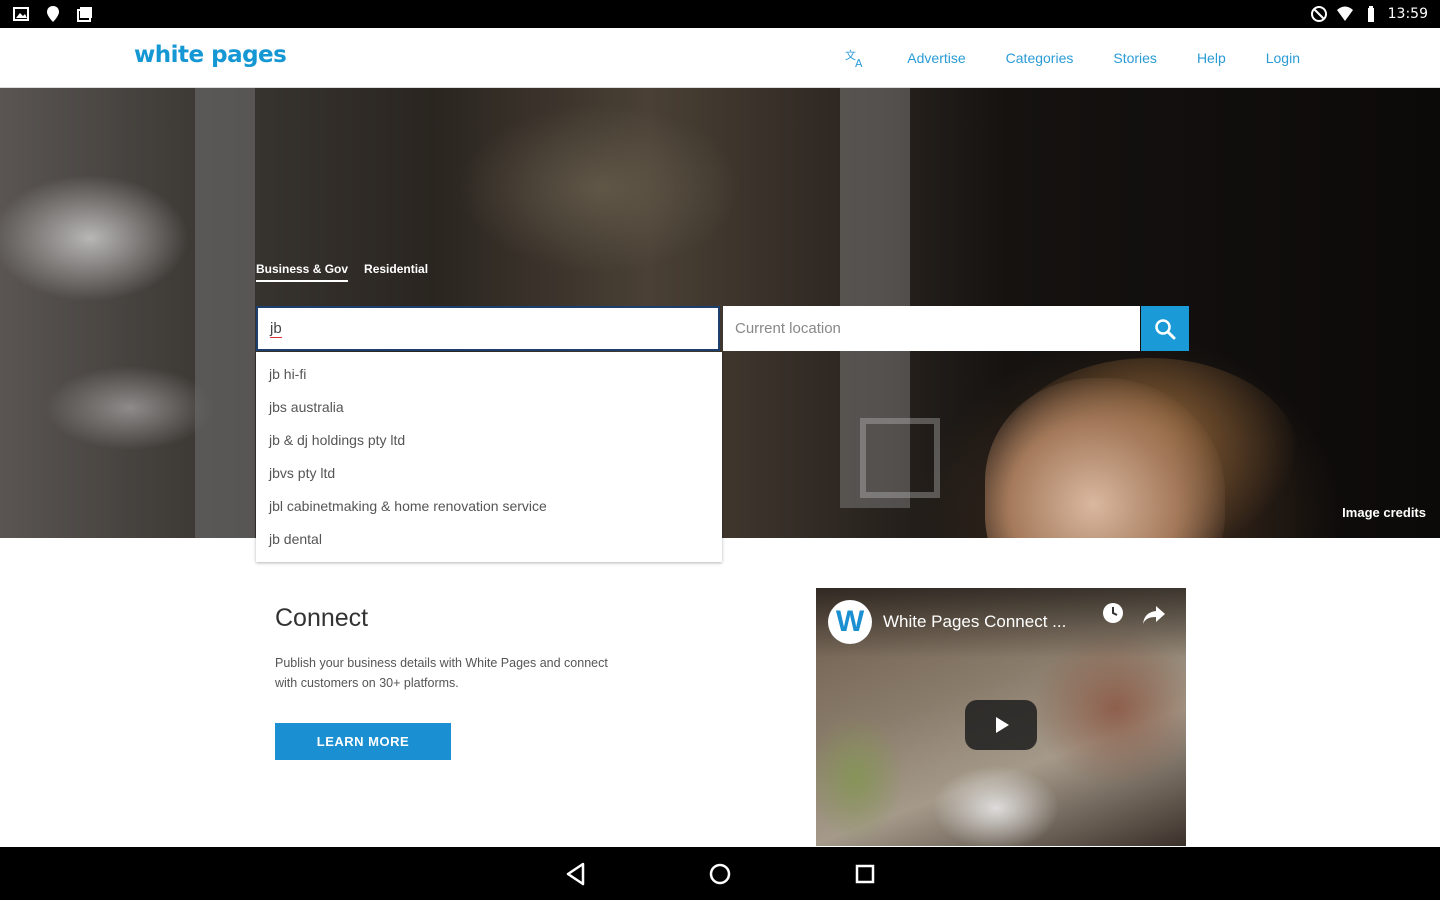 Image resolution: width=1440 pixels, height=900 pixels. Describe the element at coordinates (21, 14) in the screenshot. I see `gallery-icon` at that location.